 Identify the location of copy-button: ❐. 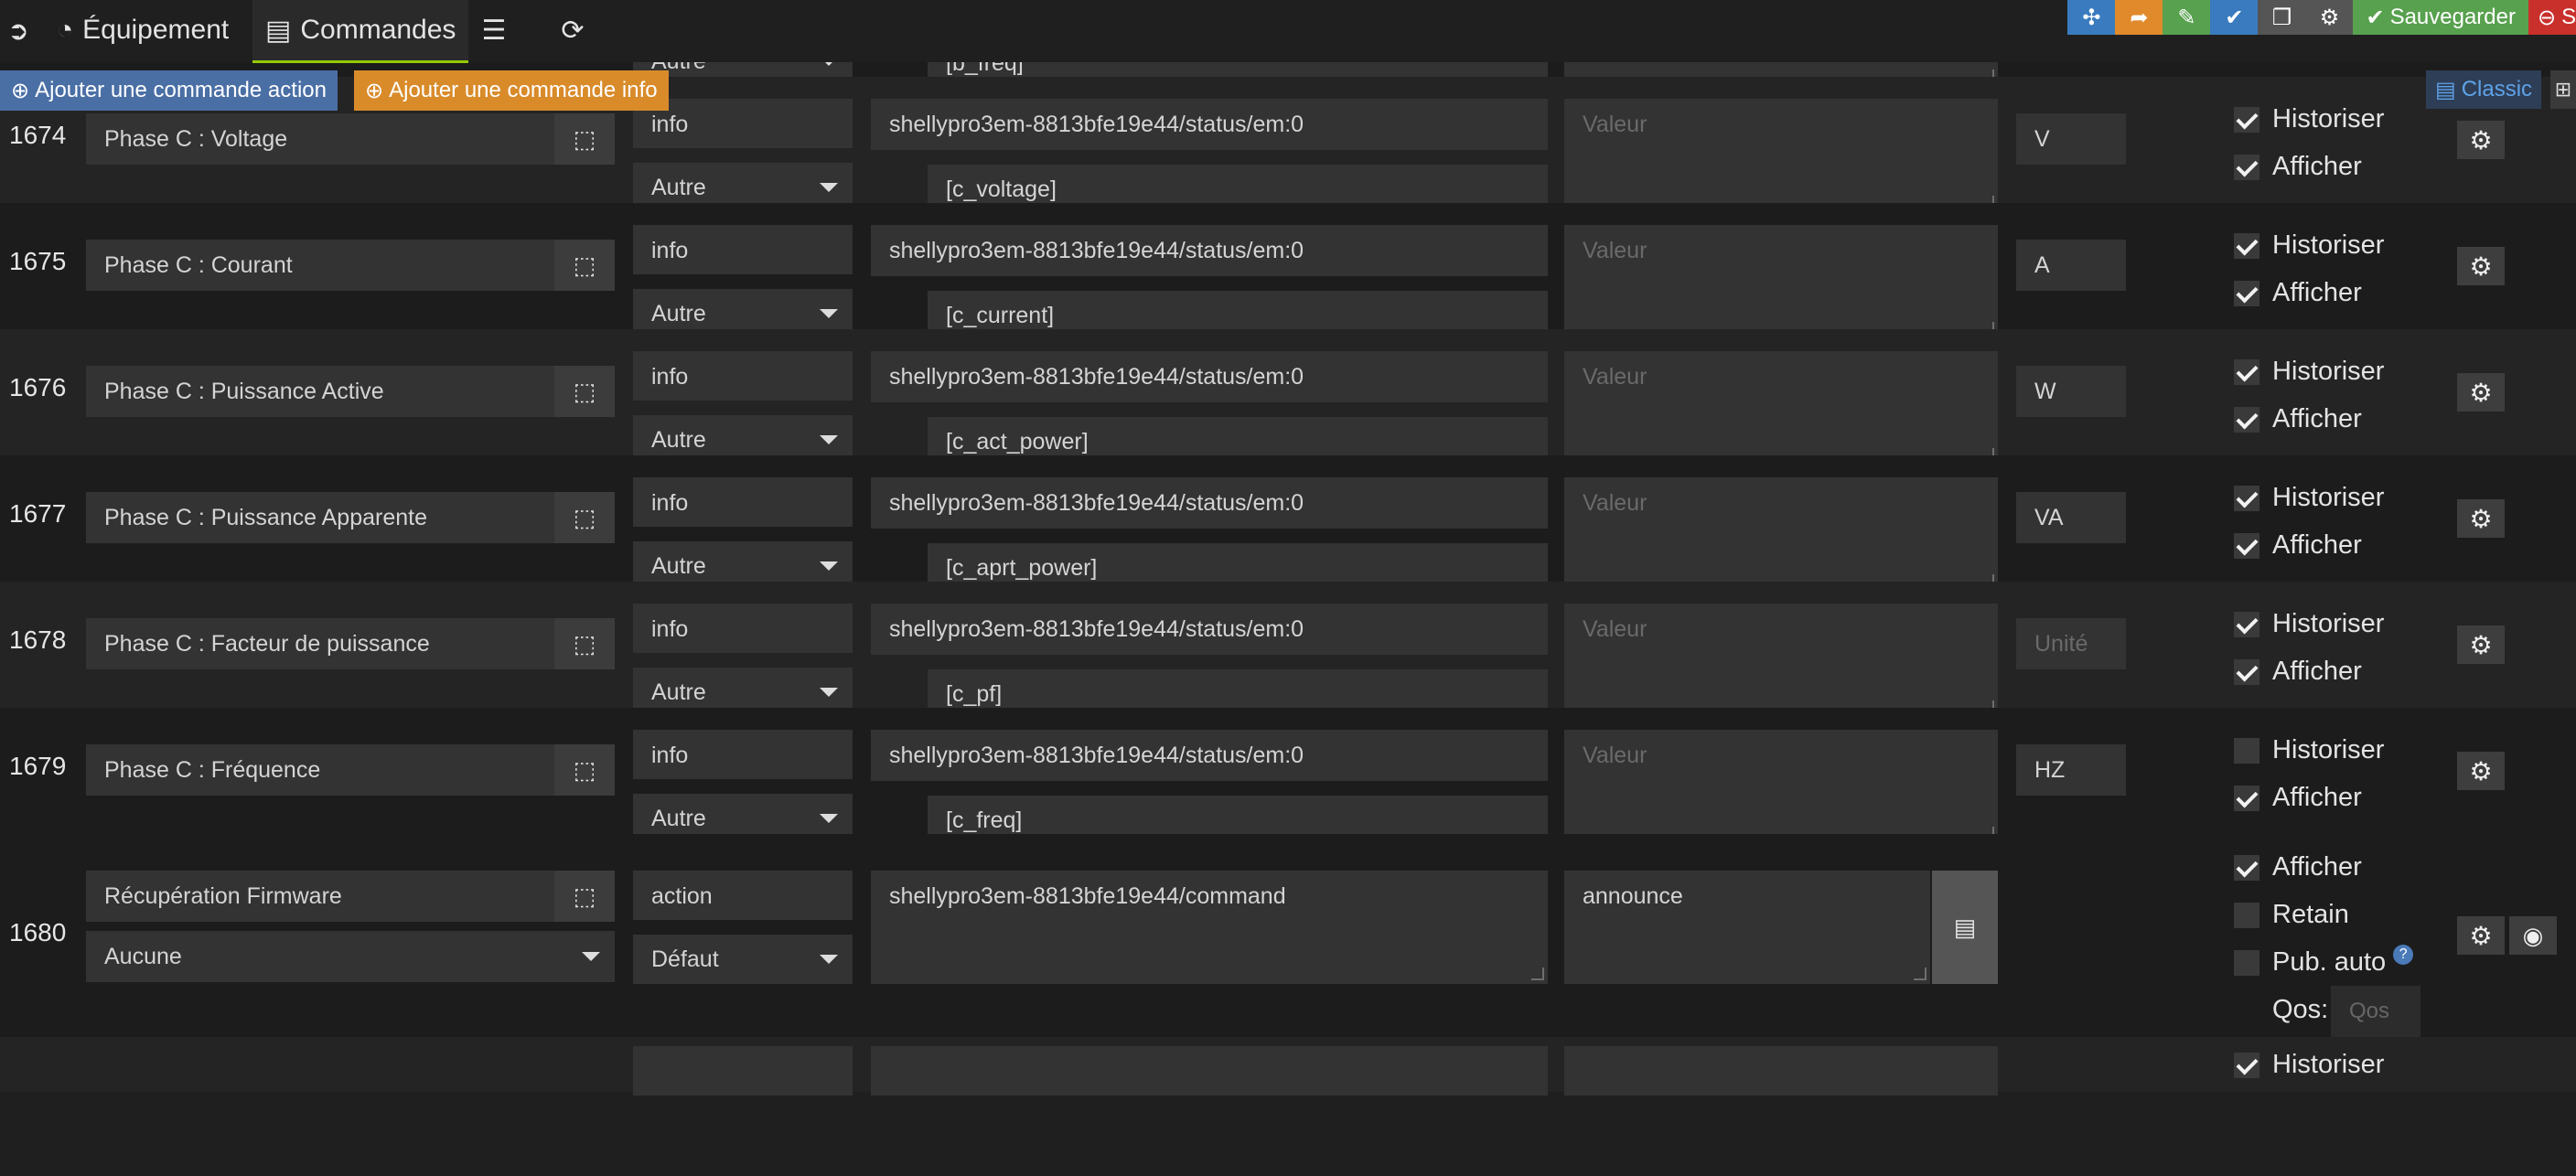
(2282, 17).